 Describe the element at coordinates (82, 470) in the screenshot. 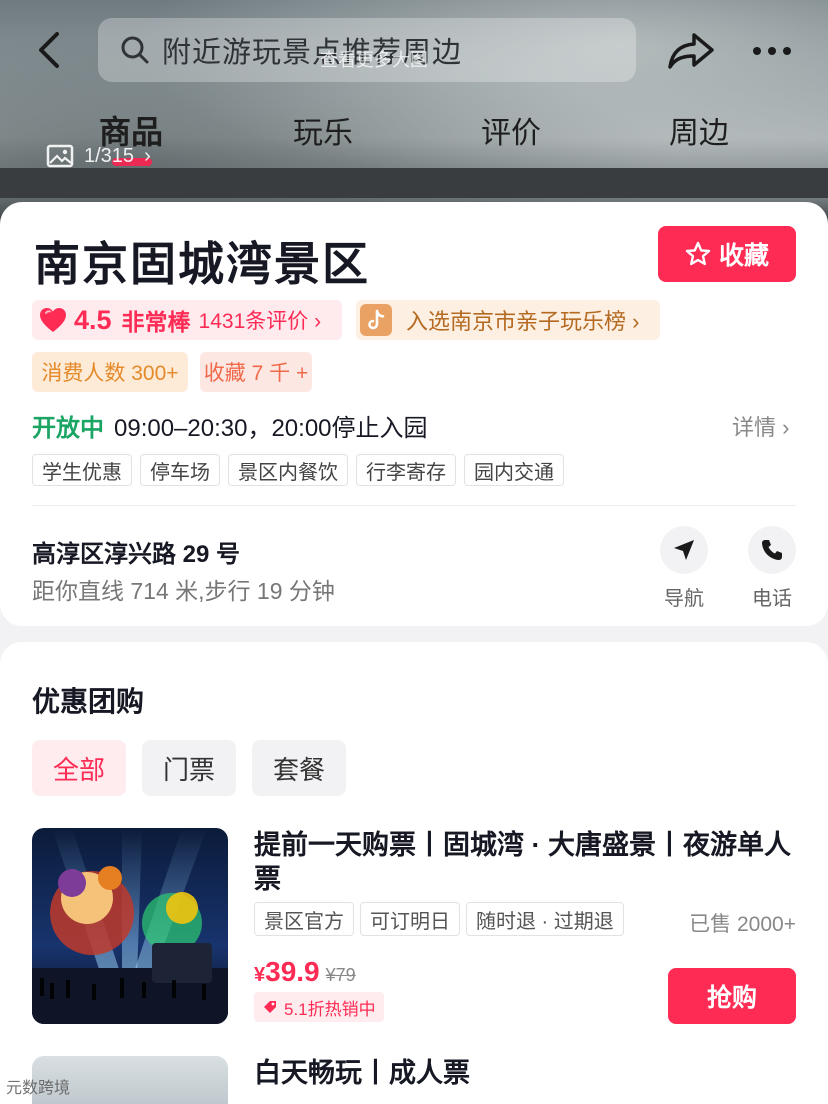

I see `facility-tag: 学生优惠` at that location.